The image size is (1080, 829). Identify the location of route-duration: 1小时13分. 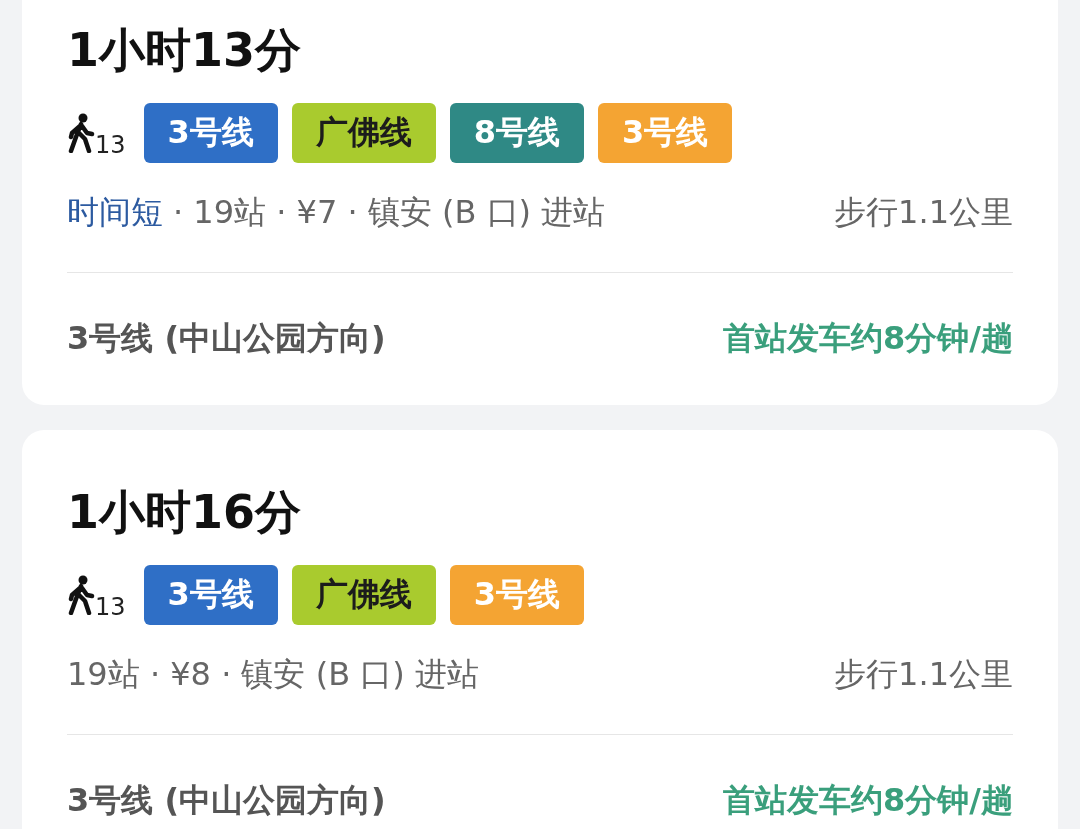
(185, 50).